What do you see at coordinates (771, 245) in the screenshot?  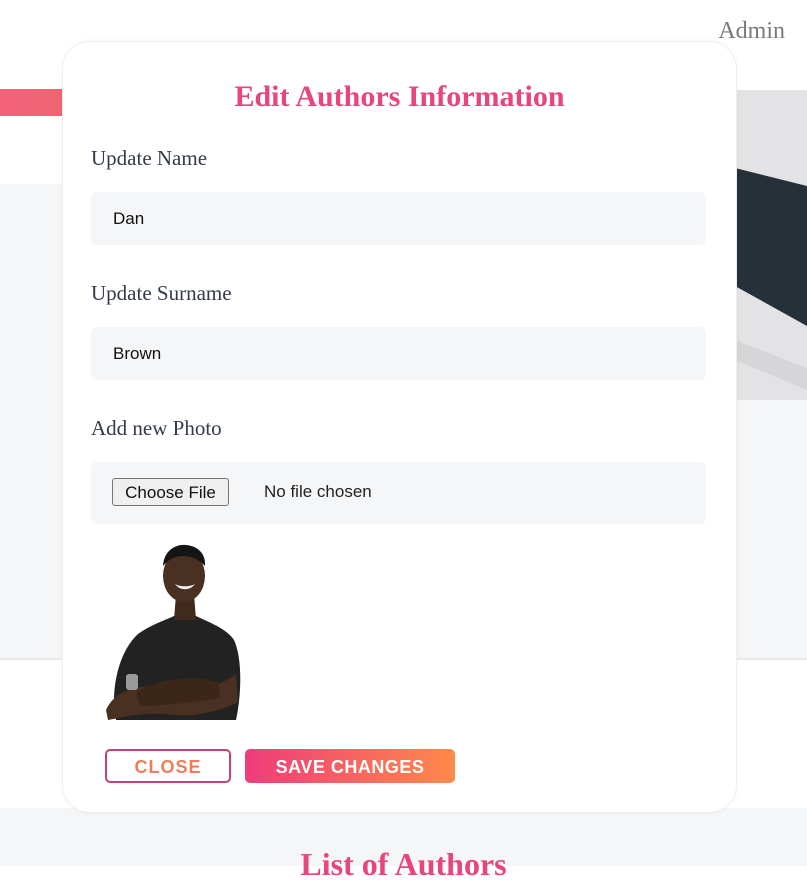 I see `hero-device-graphic` at bounding box center [771, 245].